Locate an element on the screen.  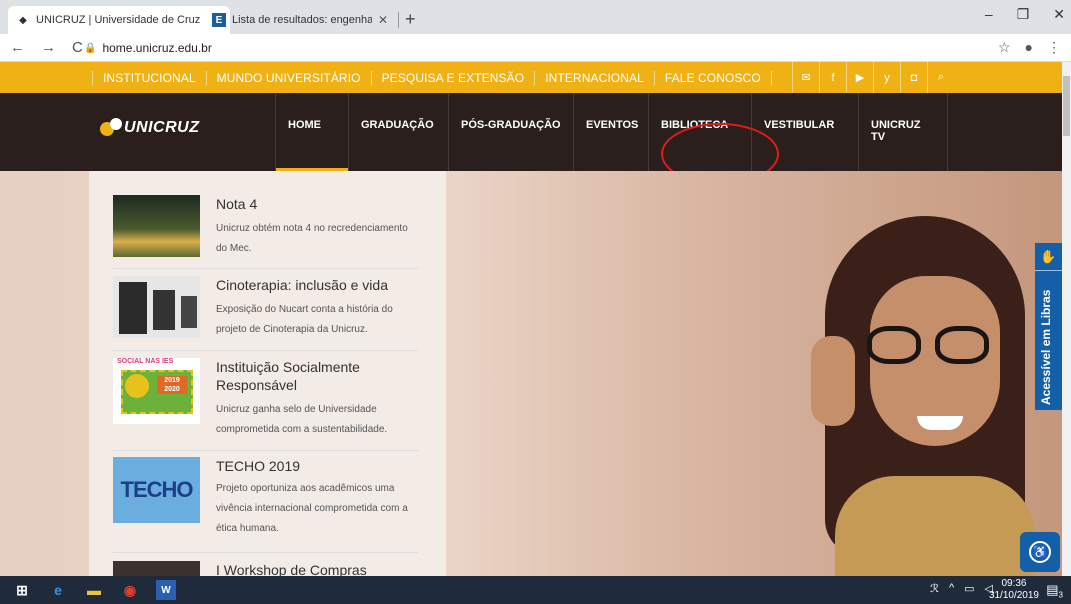
page-scrollbar is located at coordinates (1066, 319).